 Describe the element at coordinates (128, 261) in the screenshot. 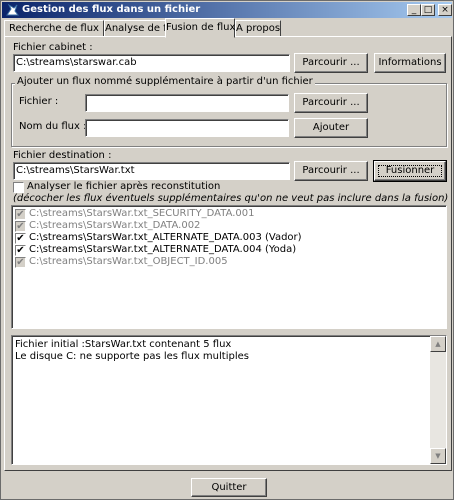

I see `stream-label: C:\streams\StarsWar.txt_OBJECT_ID.005` at that location.